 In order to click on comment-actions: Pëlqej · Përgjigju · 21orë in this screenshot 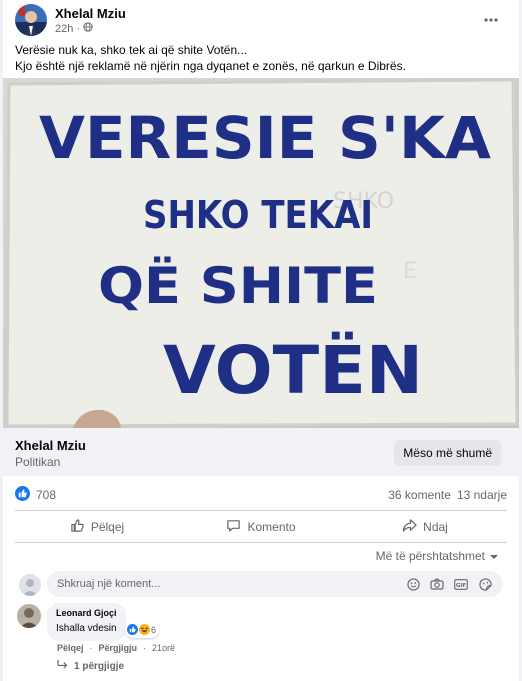, I will do `click(116, 648)`.